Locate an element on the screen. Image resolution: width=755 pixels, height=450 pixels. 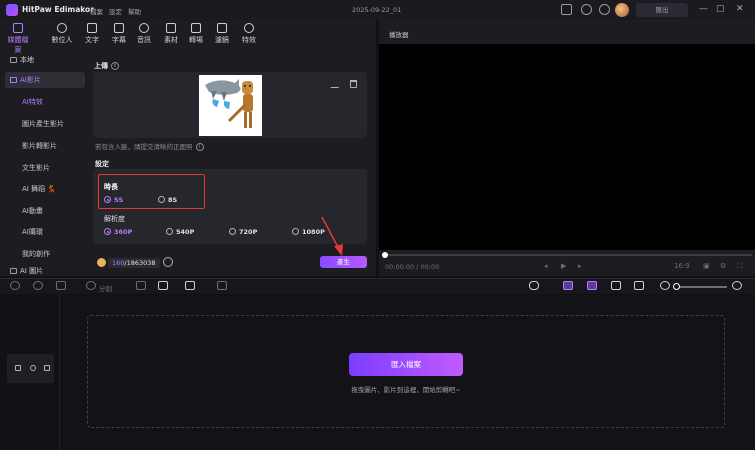
resolution-label: 解析度 is located at coordinates (114, 219).